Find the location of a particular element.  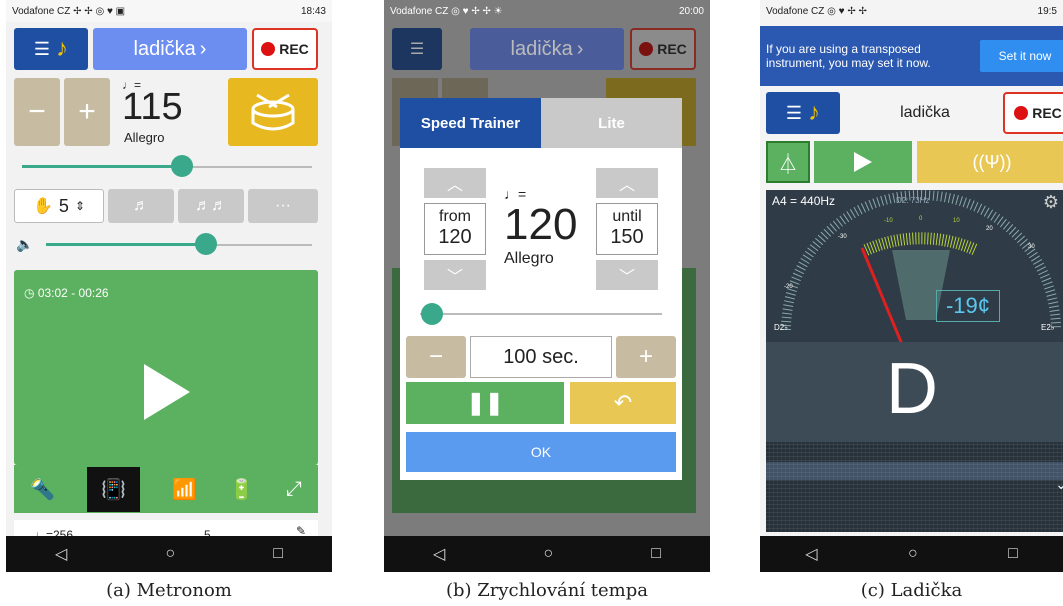

bpm-value: 120 is located at coordinates (541, 224).